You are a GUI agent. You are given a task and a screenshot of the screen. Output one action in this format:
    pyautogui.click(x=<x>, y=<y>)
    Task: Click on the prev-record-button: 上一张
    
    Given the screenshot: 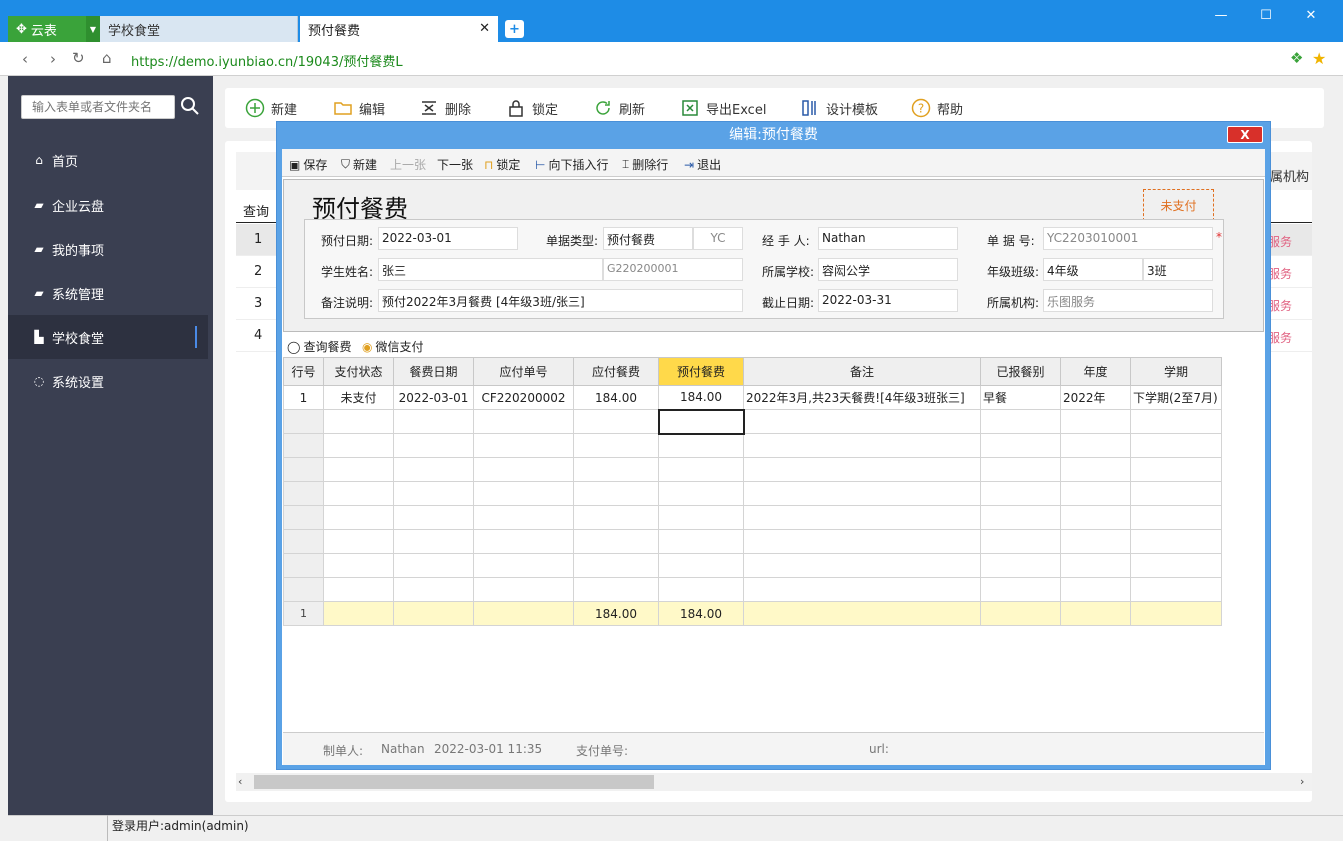 What is the action you would take?
    pyautogui.click(x=408, y=164)
    